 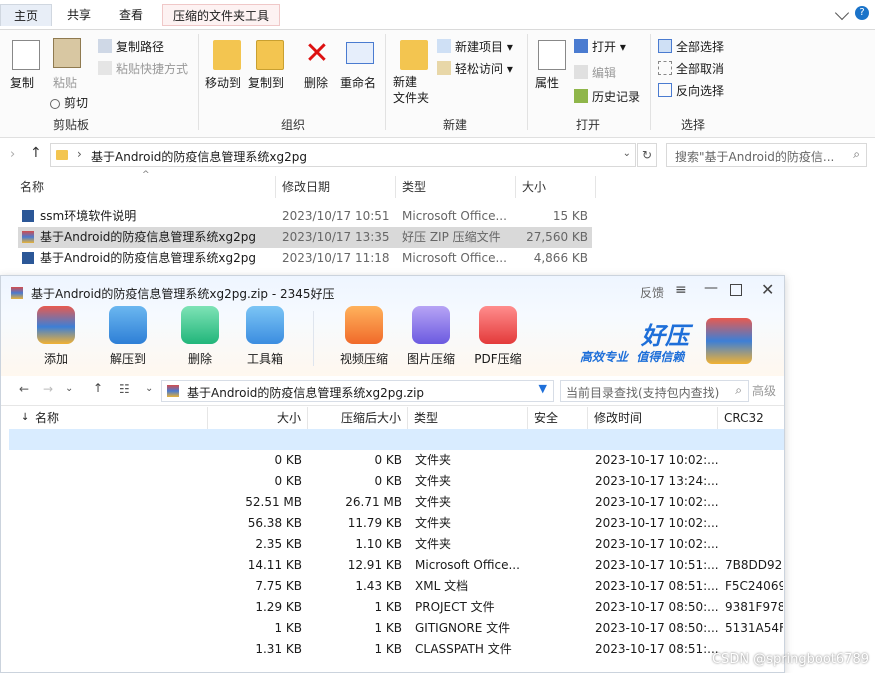 I want to click on tab-home: 主页, so click(x=26, y=15).